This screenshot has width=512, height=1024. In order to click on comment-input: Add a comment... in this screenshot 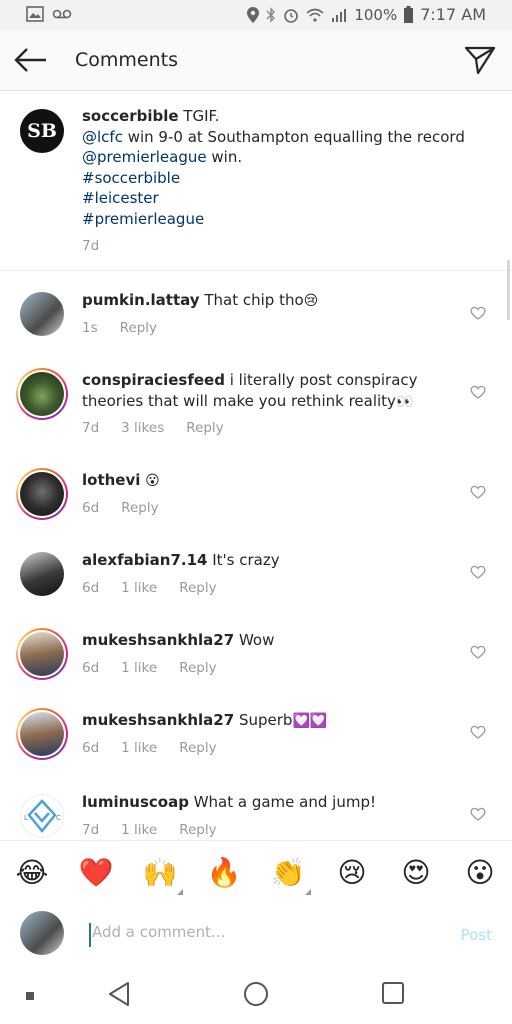, I will do `click(255, 935)`.